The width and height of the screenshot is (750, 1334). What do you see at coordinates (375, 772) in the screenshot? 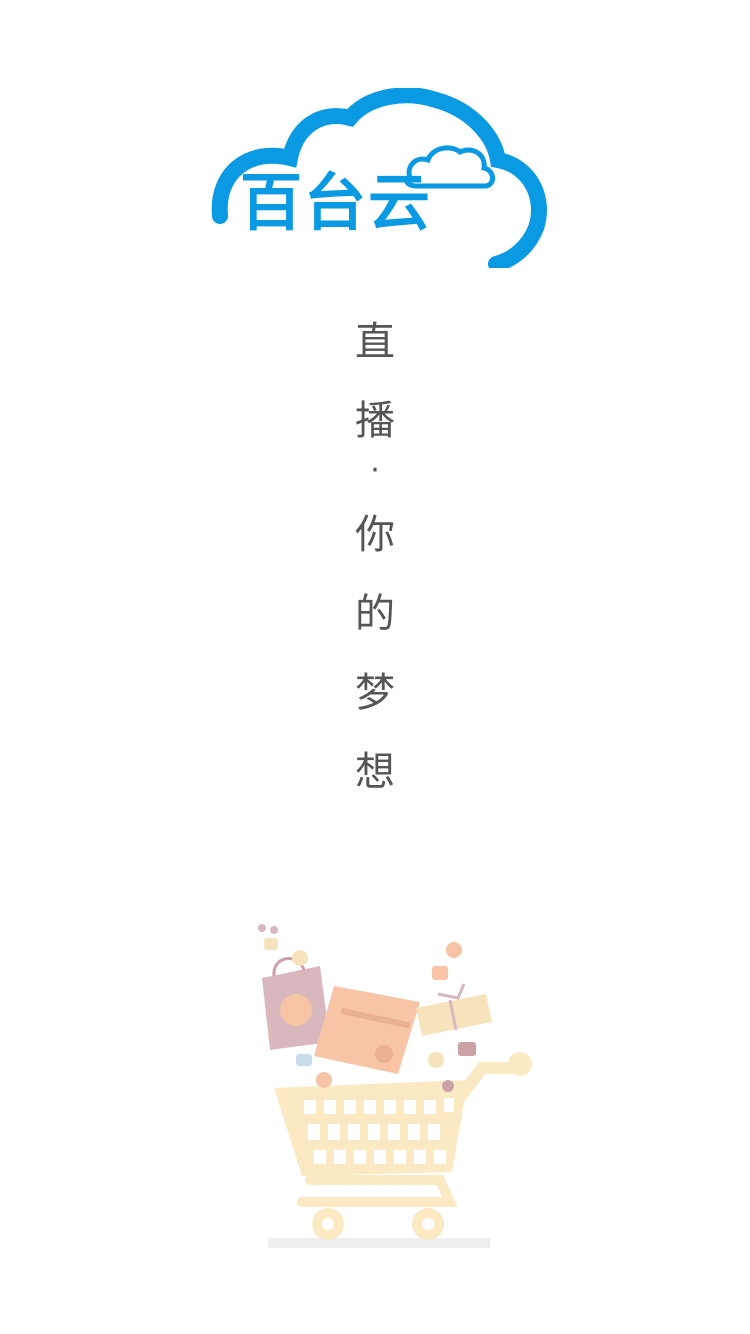
I see `slogan-char: 想` at bounding box center [375, 772].